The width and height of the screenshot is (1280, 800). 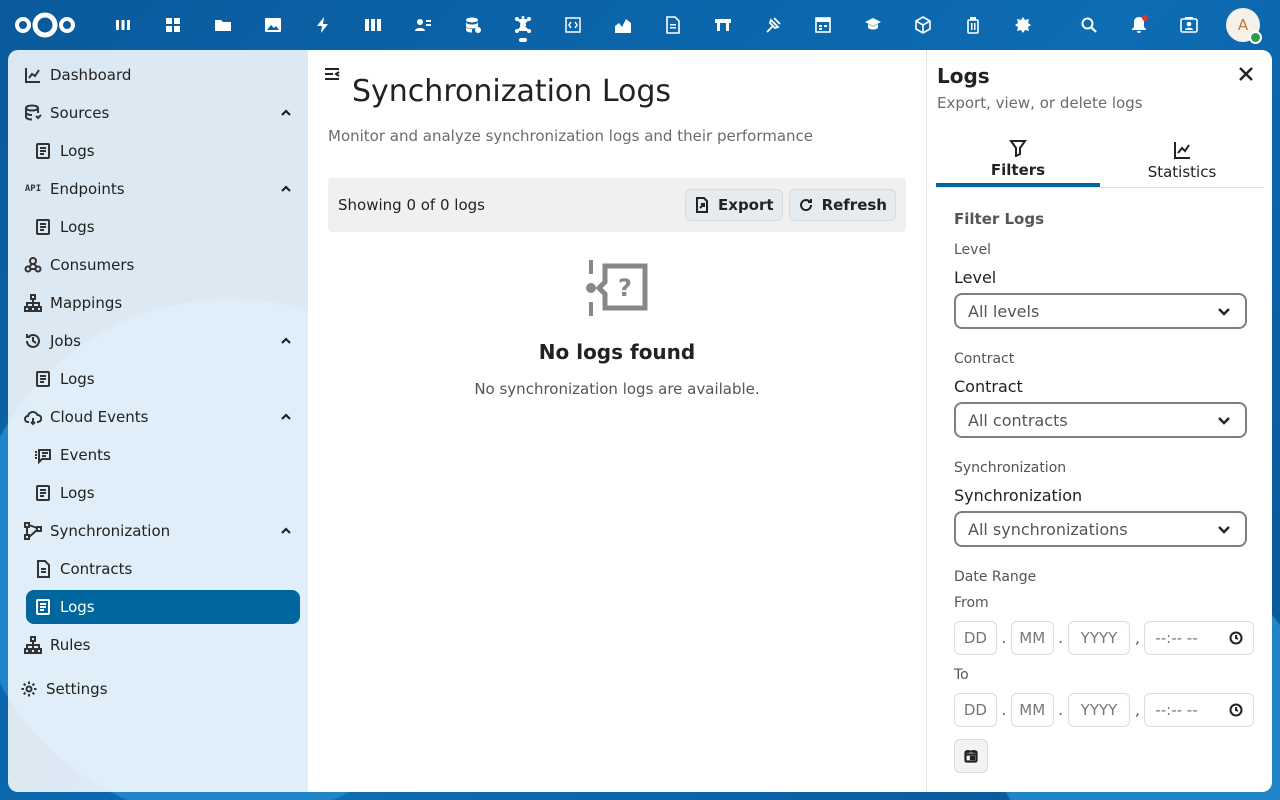 What do you see at coordinates (805, 205) in the screenshot?
I see `refresh-icon` at bounding box center [805, 205].